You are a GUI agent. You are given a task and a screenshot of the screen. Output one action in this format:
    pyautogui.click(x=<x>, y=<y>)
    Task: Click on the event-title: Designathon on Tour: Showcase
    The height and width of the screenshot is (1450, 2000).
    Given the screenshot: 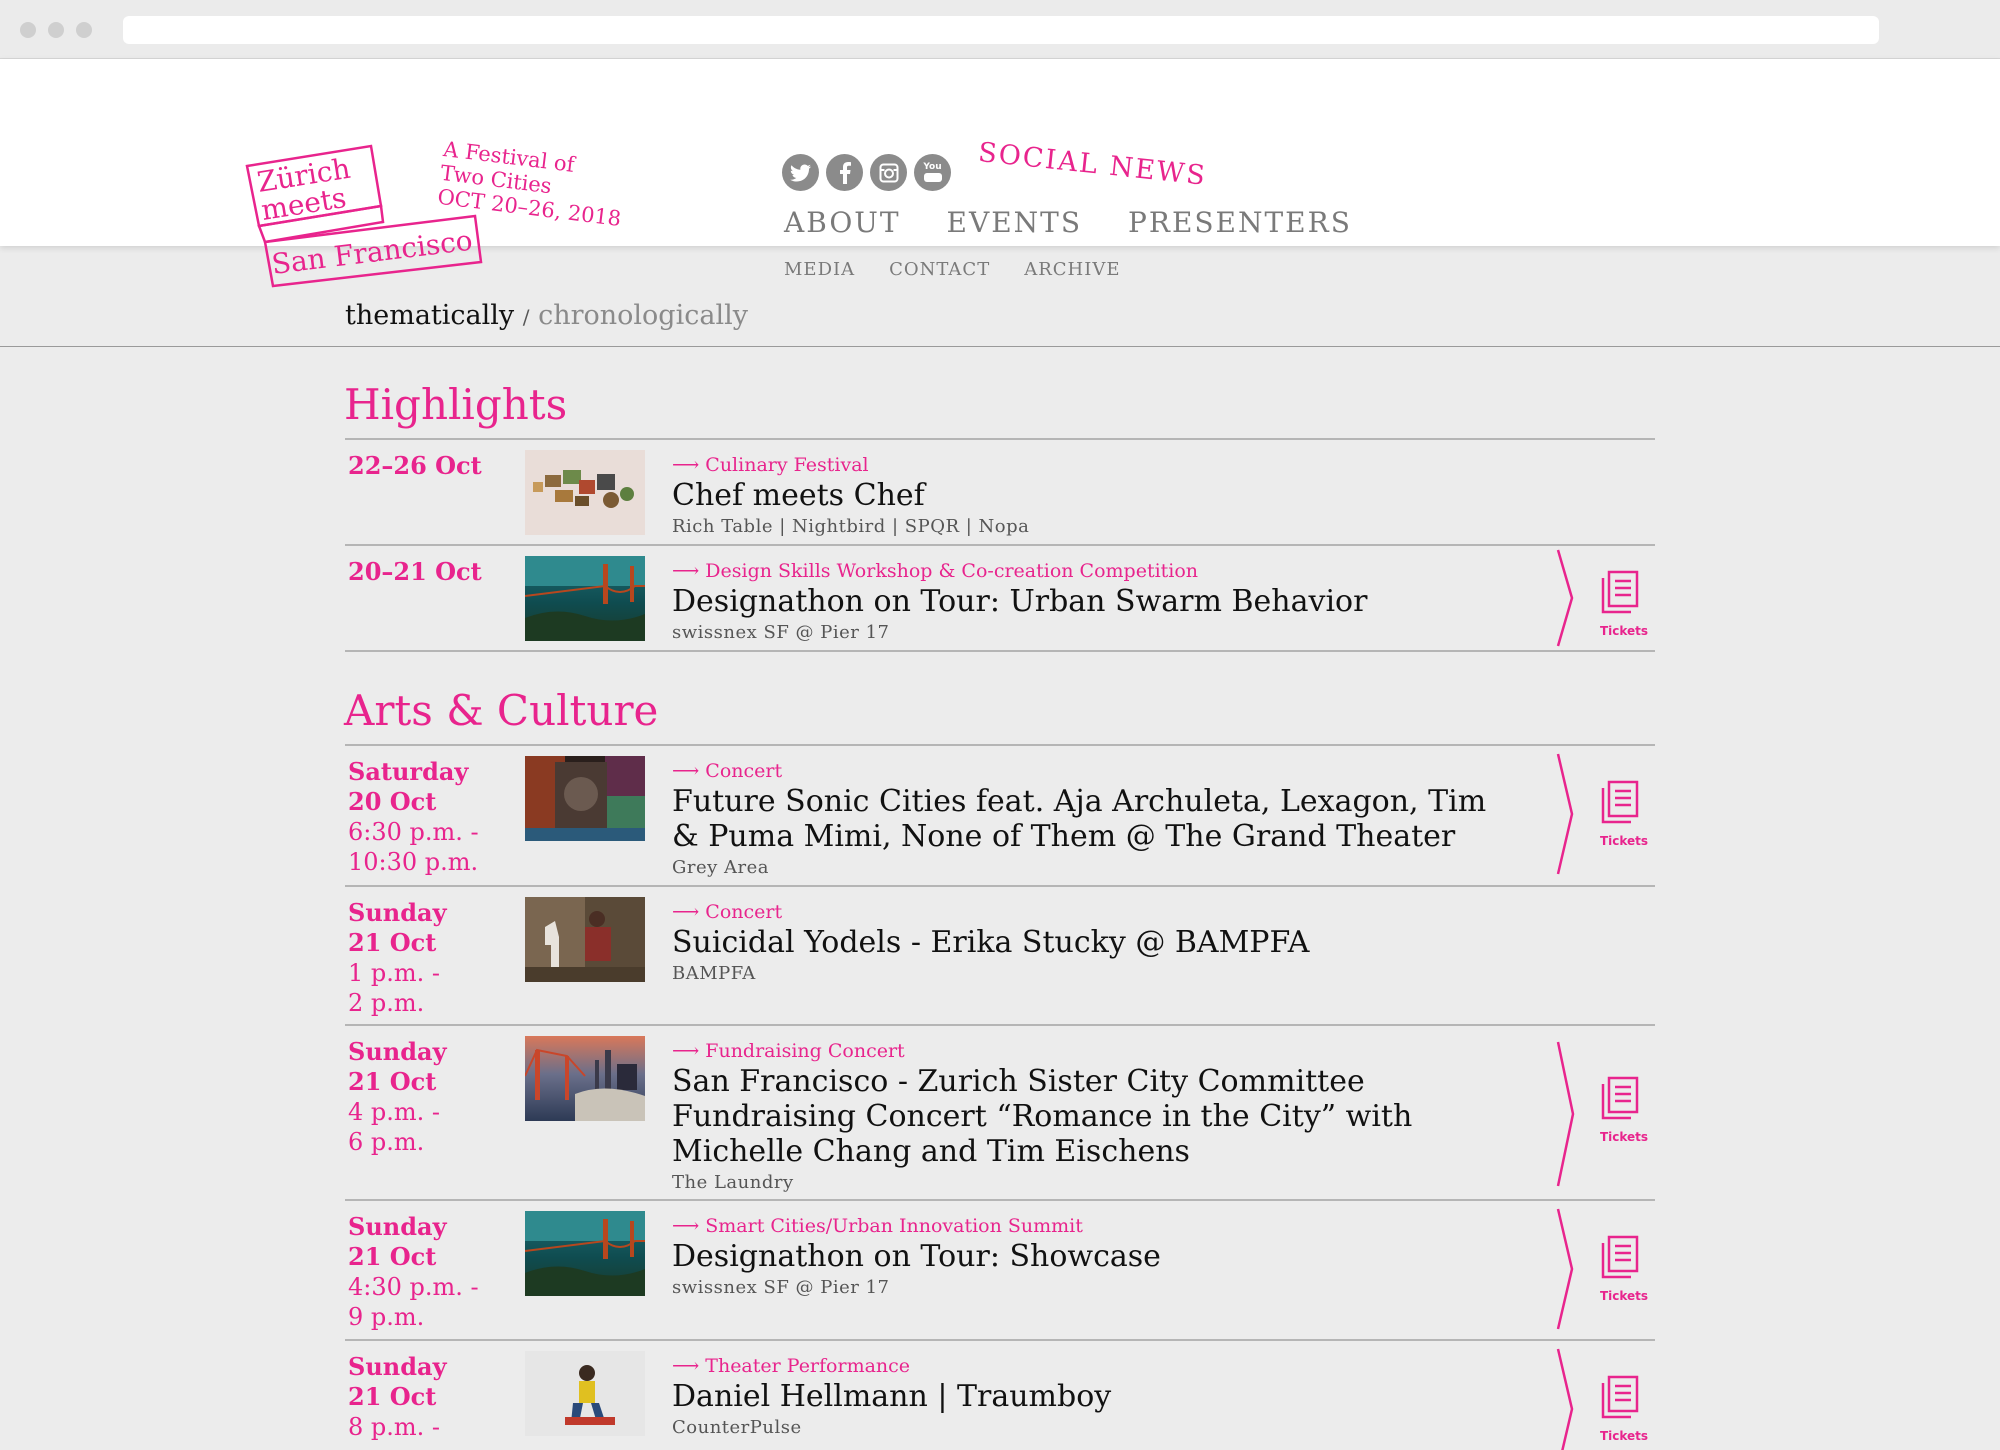 What is the action you would take?
    pyautogui.click(x=1087, y=1256)
    